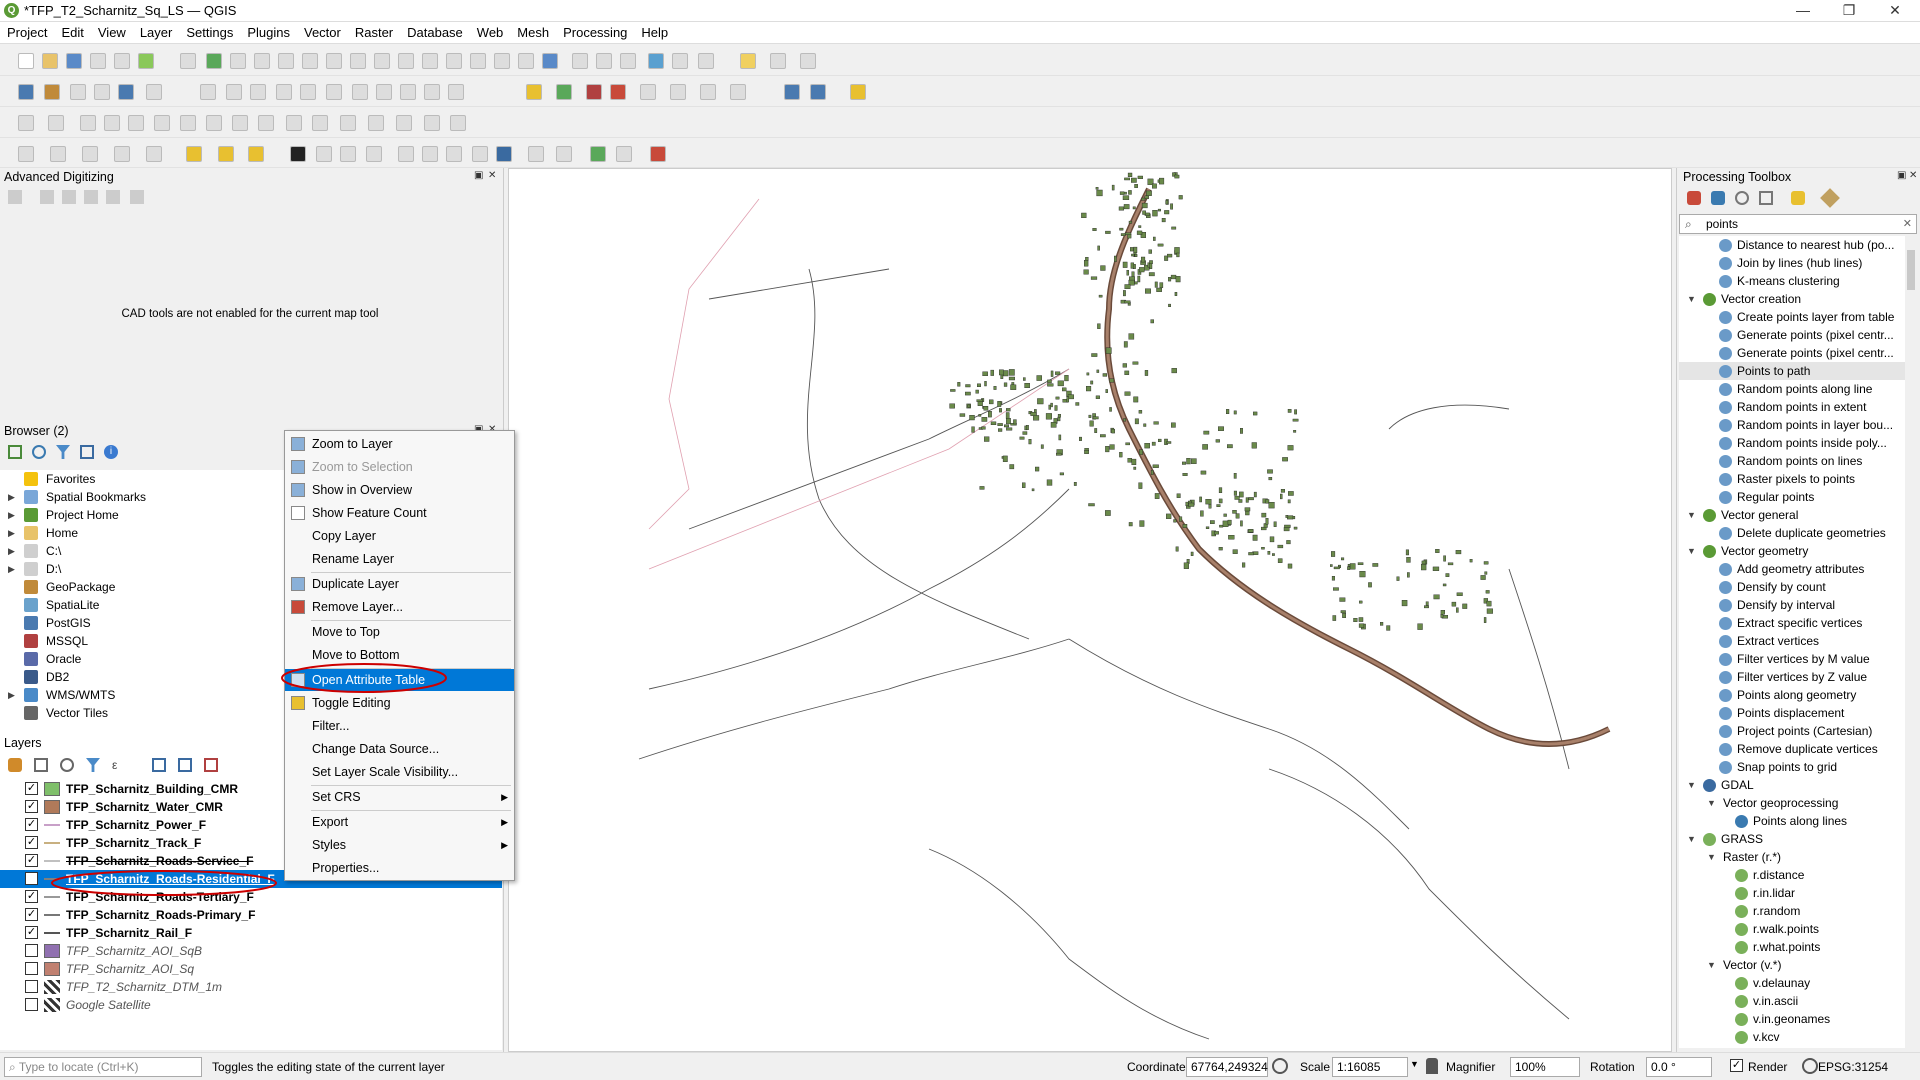 This screenshot has height=1080, width=1920. I want to click on toolbox-provider: ▼ GRASS, so click(1792, 839).